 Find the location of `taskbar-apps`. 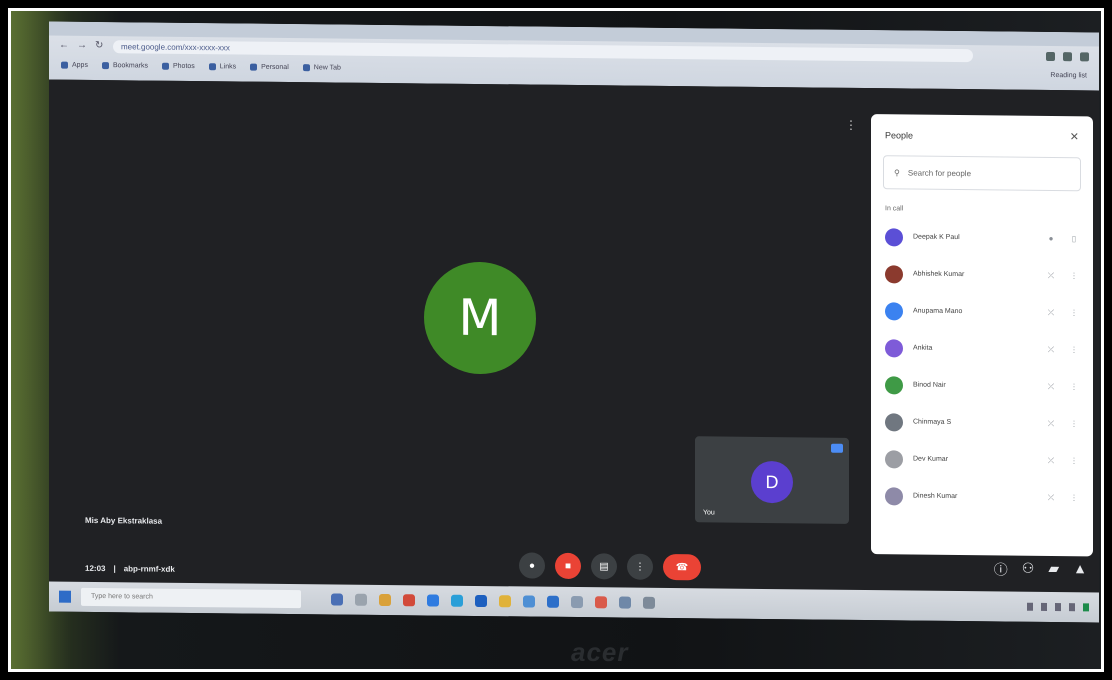

taskbar-apps is located at coordinates (493, 601).